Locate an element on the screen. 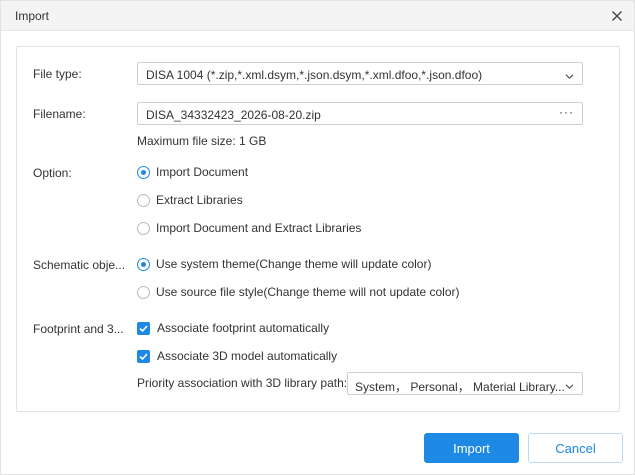 The width and height of the screenshot is (635, 475). checkbox-associate-3d-model: Associate 3D model automatically is located at coordinates (237, 356).